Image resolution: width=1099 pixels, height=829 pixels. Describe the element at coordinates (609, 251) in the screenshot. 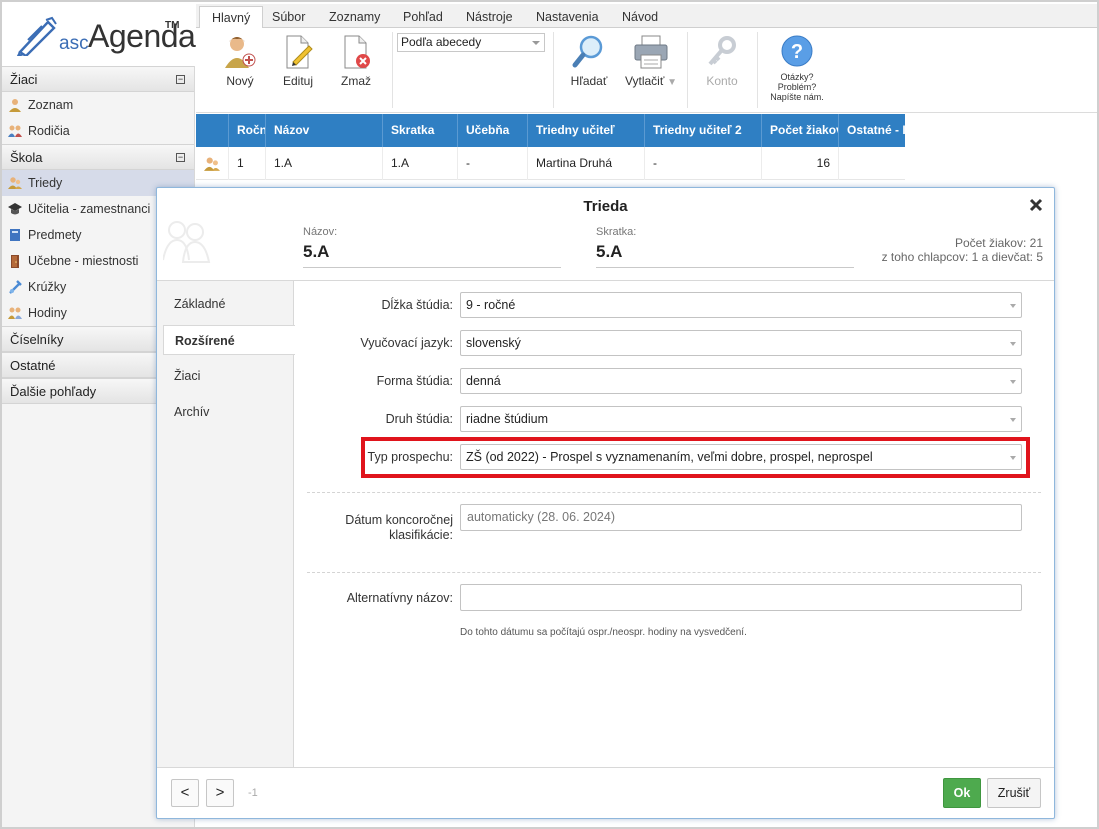

I see `header-abbr-value: 5.A` at that location.